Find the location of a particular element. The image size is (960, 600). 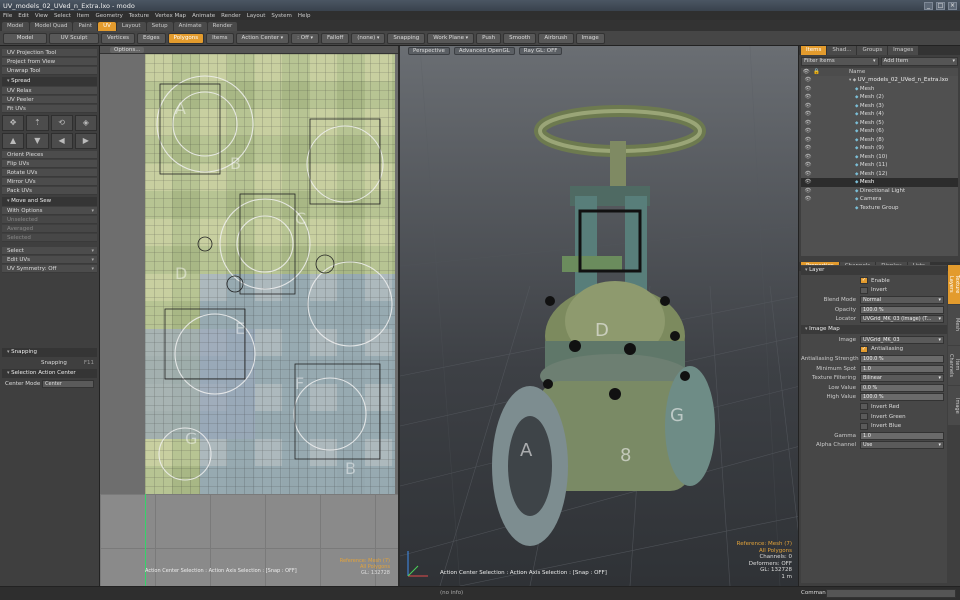

side-tab-image: Image is located at coordinates (954, 405).